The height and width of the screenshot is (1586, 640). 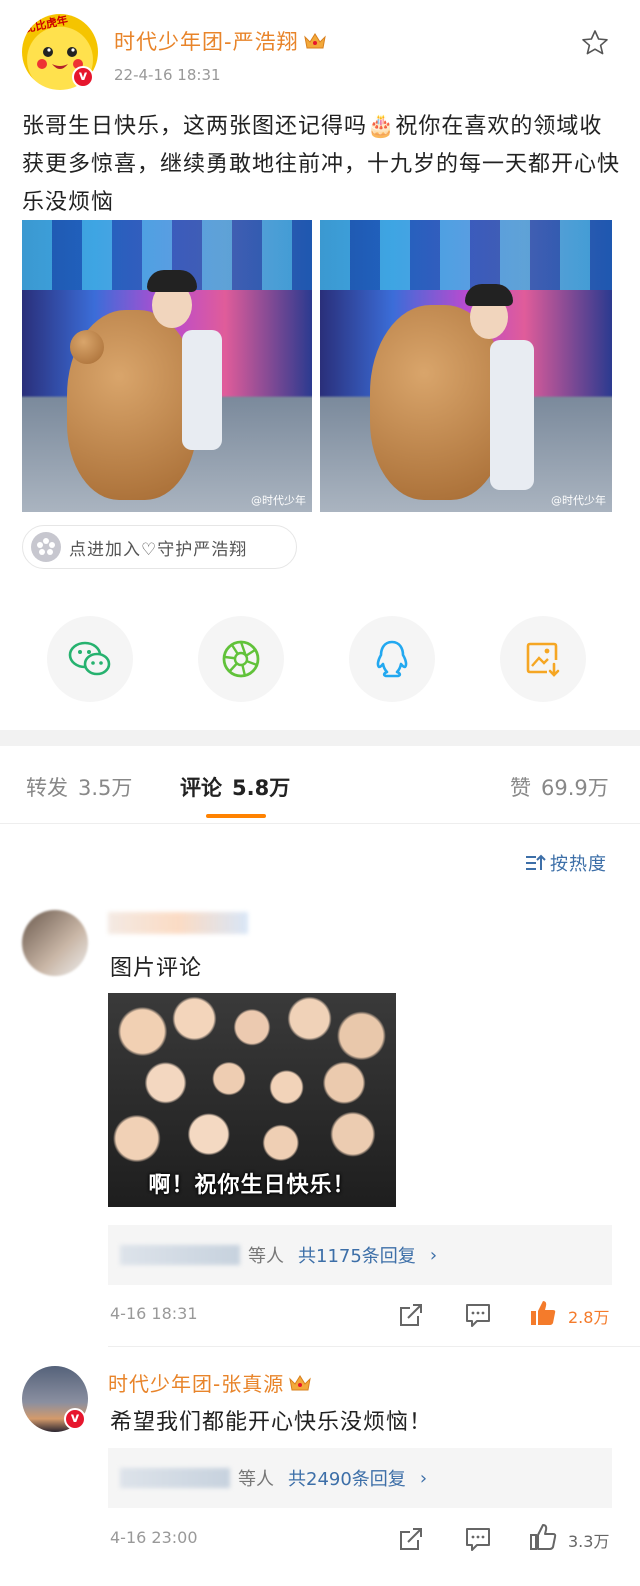 I want to click on commenter-name-blurred, so click(x=178, y=923).